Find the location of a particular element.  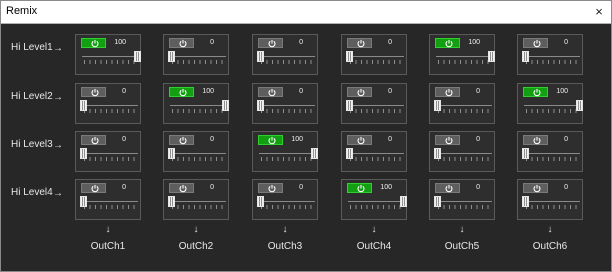

output-arrow-4: ↓ is located at coordinates (374, 229).